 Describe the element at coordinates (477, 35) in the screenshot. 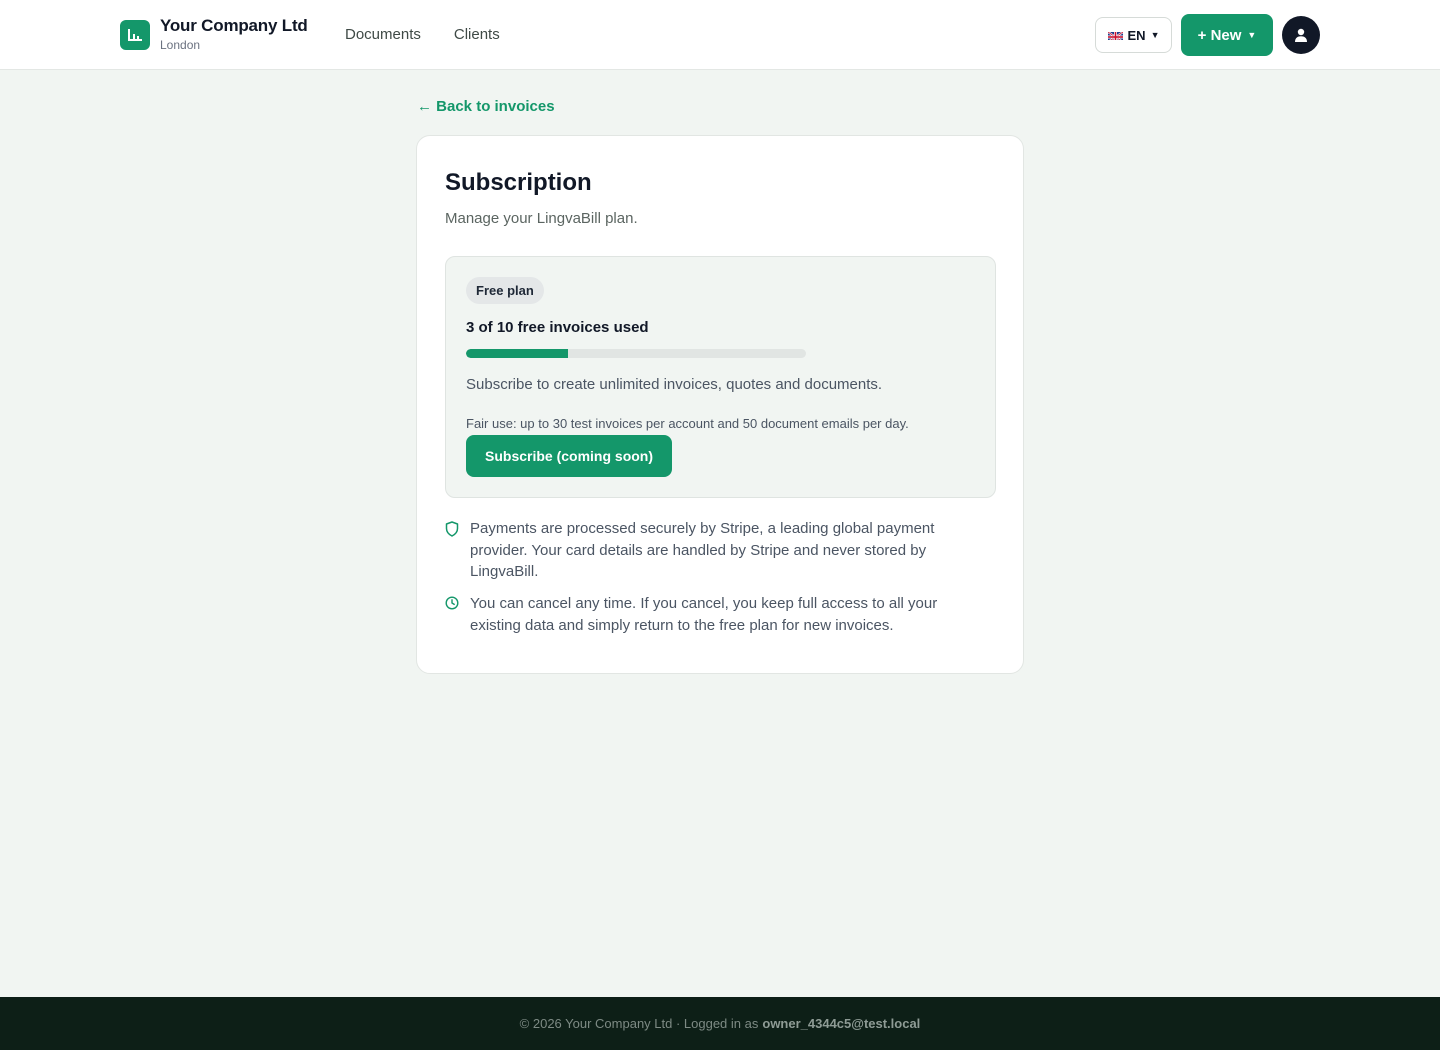

I see `nav-clients: Clients` at that location.